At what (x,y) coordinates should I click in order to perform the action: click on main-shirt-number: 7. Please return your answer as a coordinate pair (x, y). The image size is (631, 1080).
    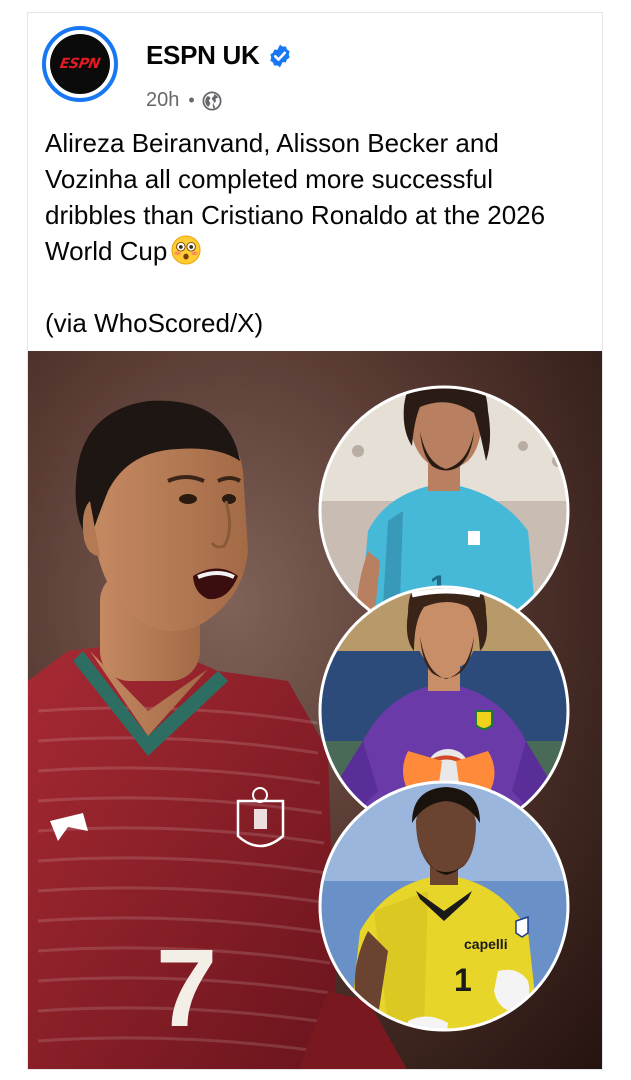
    Looking at the image, I should click on (186, 988).